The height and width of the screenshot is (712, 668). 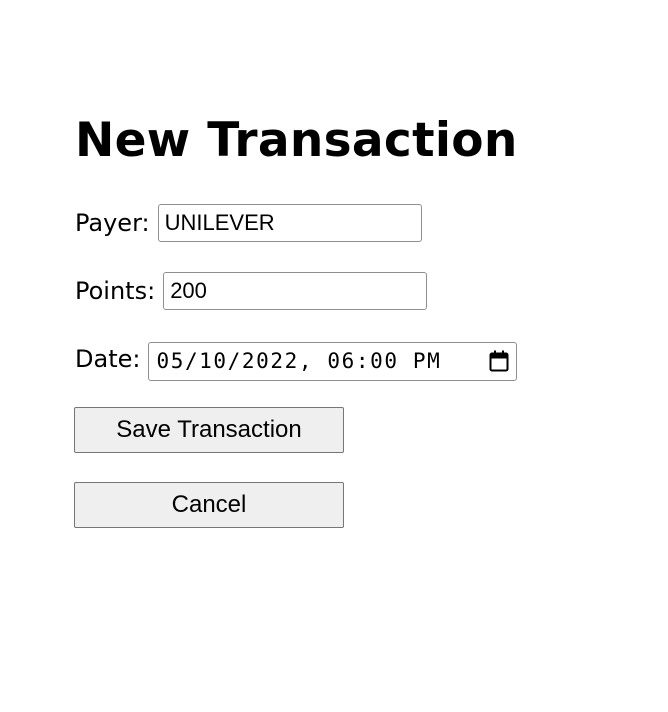 I want to click on date-row: Date: 05/10/2022, 06:00 PM, so click(x=296, y=360).